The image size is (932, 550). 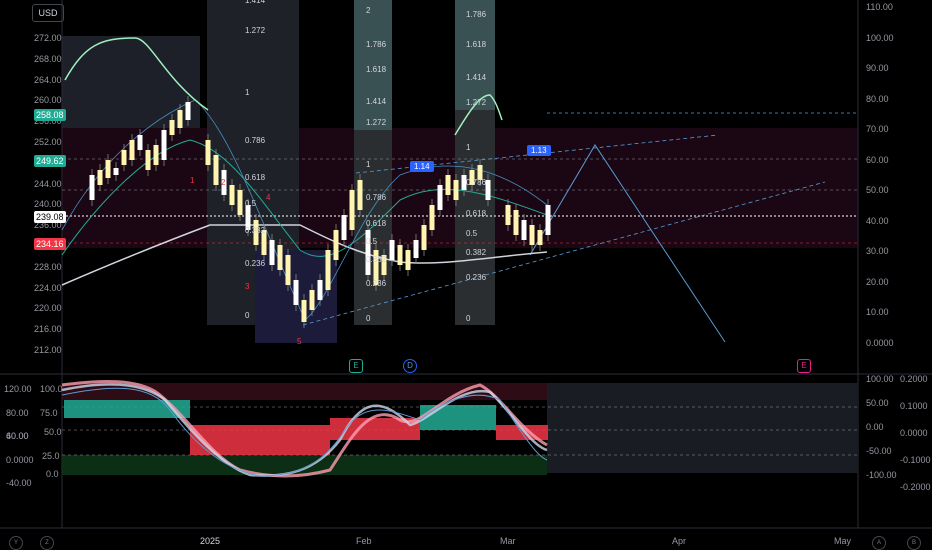 What do you see at coordinates (679, 541) in the screenshot?
I see `time-tick-label: Apr` at bounding box center [679, 541].